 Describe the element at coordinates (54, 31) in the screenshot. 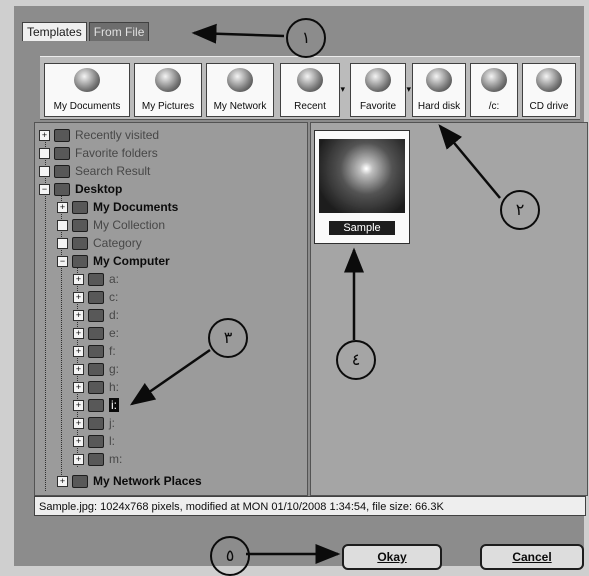

I see `tab-templates: Templates` at that location.